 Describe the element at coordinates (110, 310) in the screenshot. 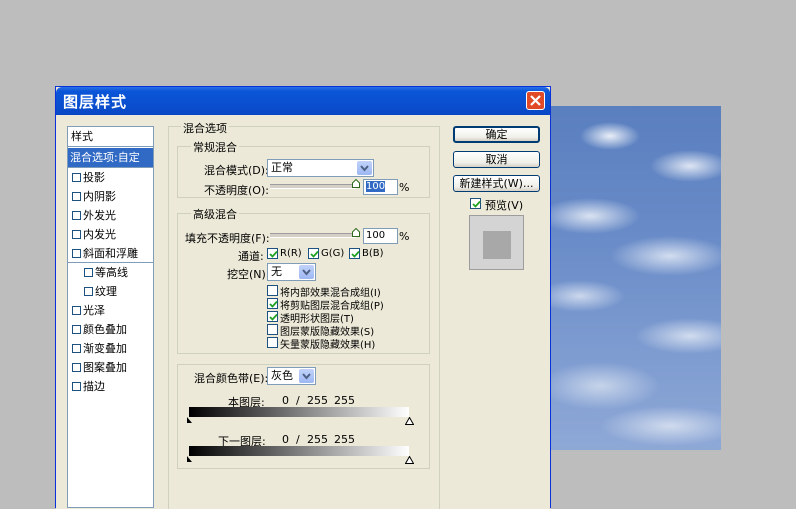

I see `style-item: 光泽` at that location.